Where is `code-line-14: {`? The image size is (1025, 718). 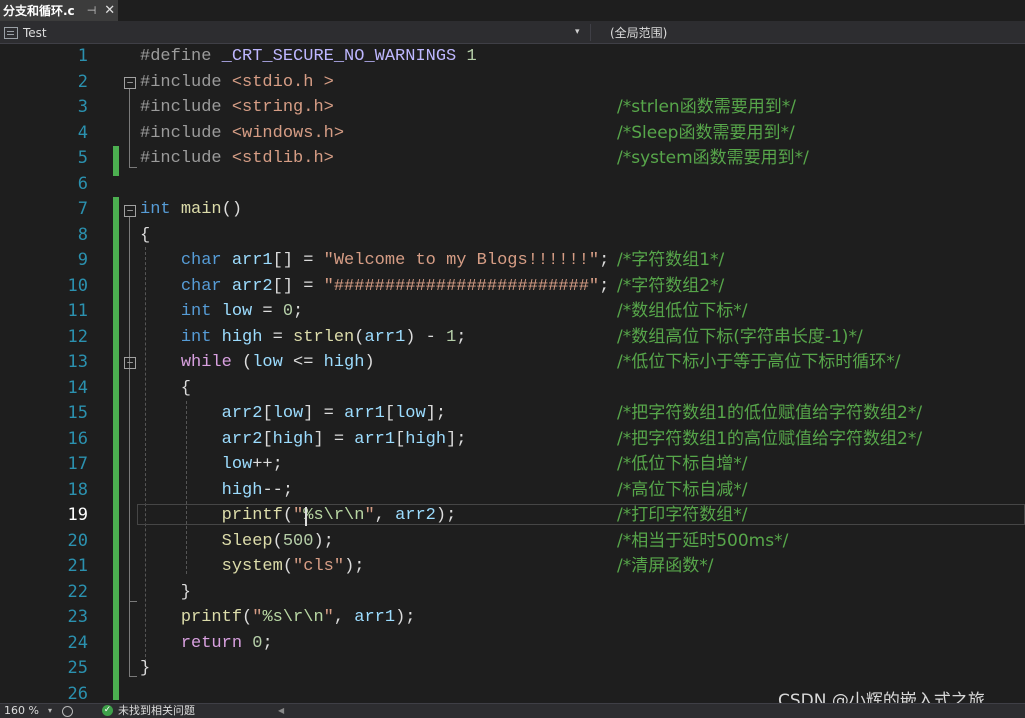
code-line-14: { is located at coordinates (166, 388).